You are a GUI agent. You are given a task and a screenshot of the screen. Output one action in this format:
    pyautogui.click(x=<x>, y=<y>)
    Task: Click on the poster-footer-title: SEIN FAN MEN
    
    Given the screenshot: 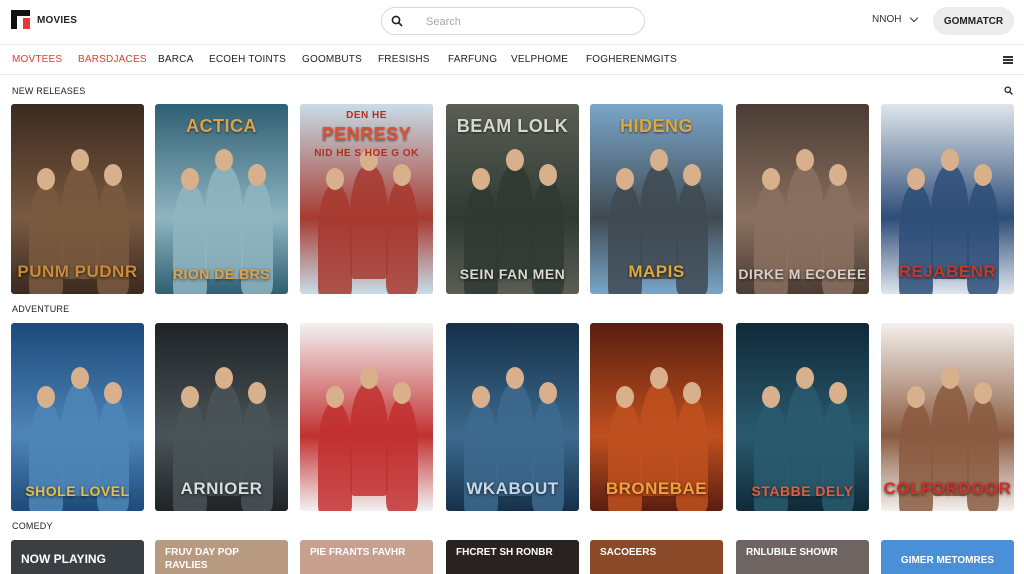 What is the action you would take?
    pyautogui.click(x=512, y=274)
    